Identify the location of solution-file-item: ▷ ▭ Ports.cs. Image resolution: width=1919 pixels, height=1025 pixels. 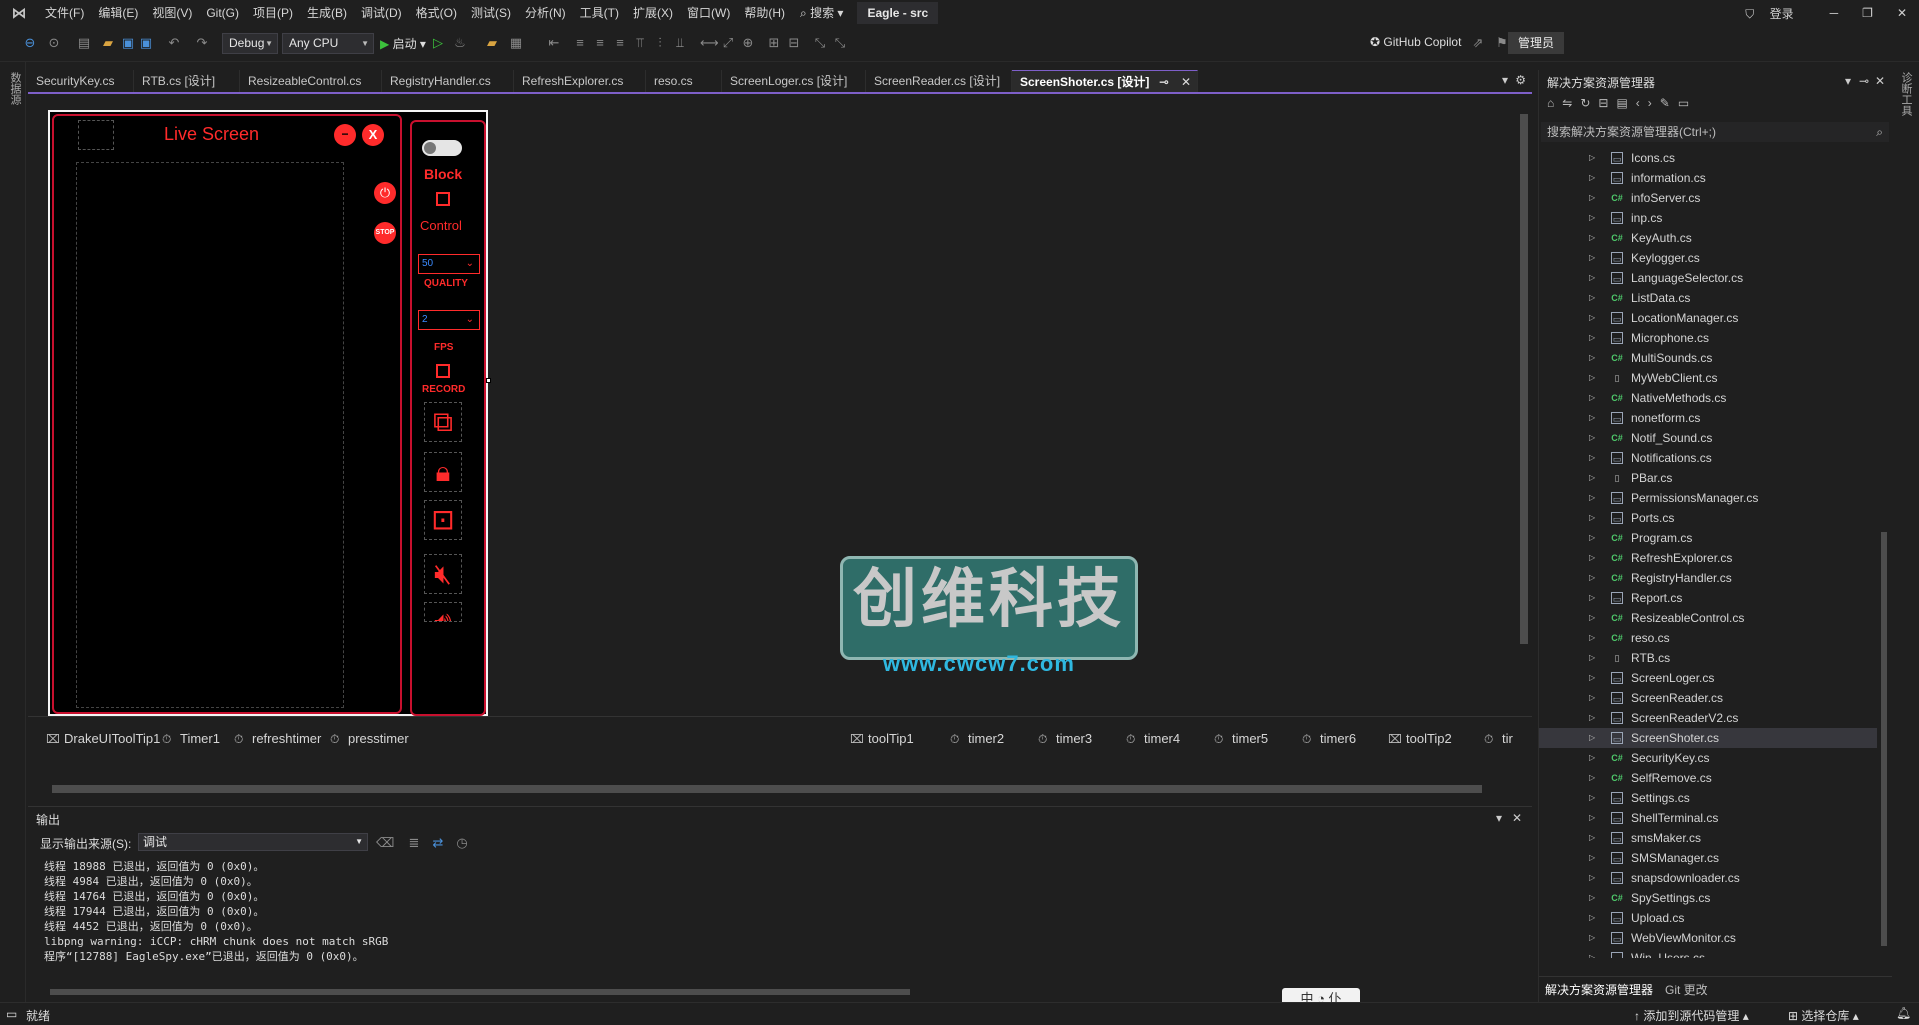
(1708, 518).